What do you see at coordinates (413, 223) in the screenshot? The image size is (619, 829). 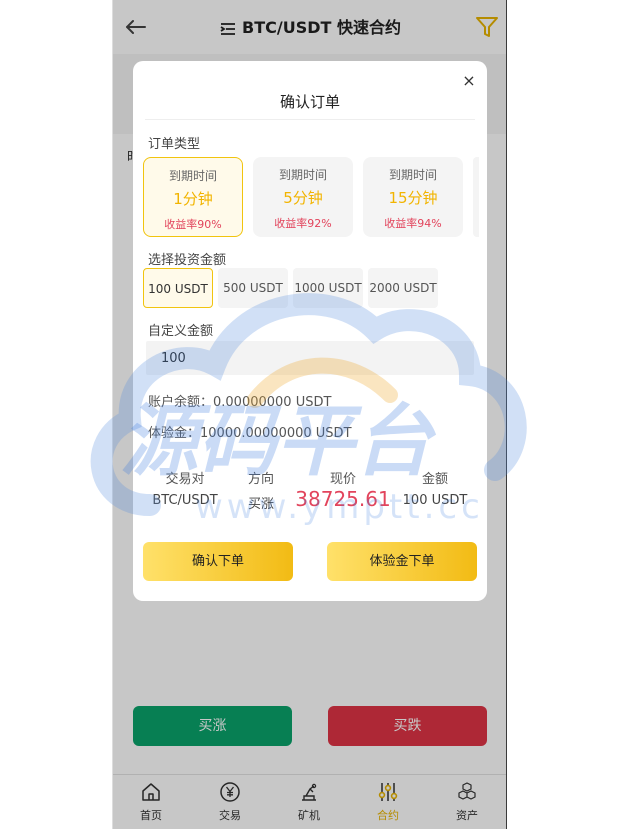 I see `order-type-rate: 收益率94%` at bounding box center [413, 223].